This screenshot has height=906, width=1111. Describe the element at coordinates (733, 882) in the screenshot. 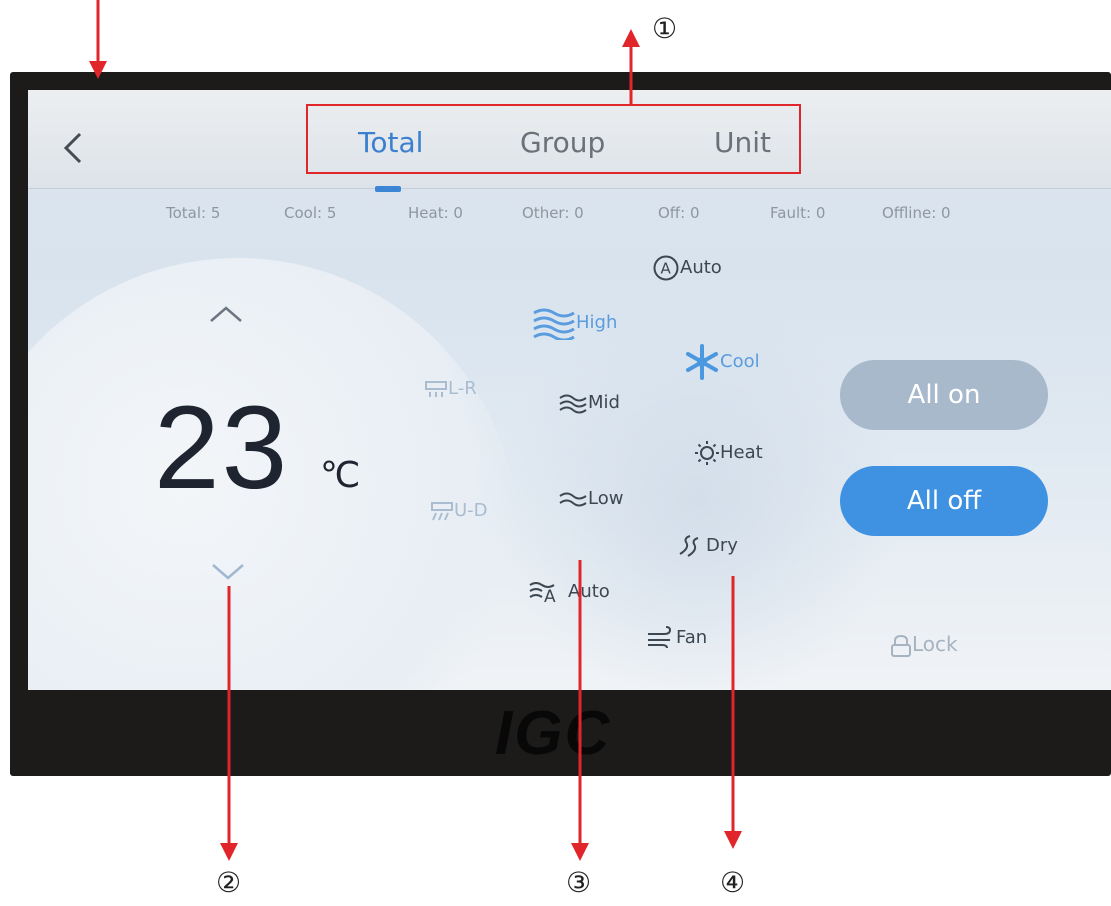

I see `annotation-4: ④` at that location.